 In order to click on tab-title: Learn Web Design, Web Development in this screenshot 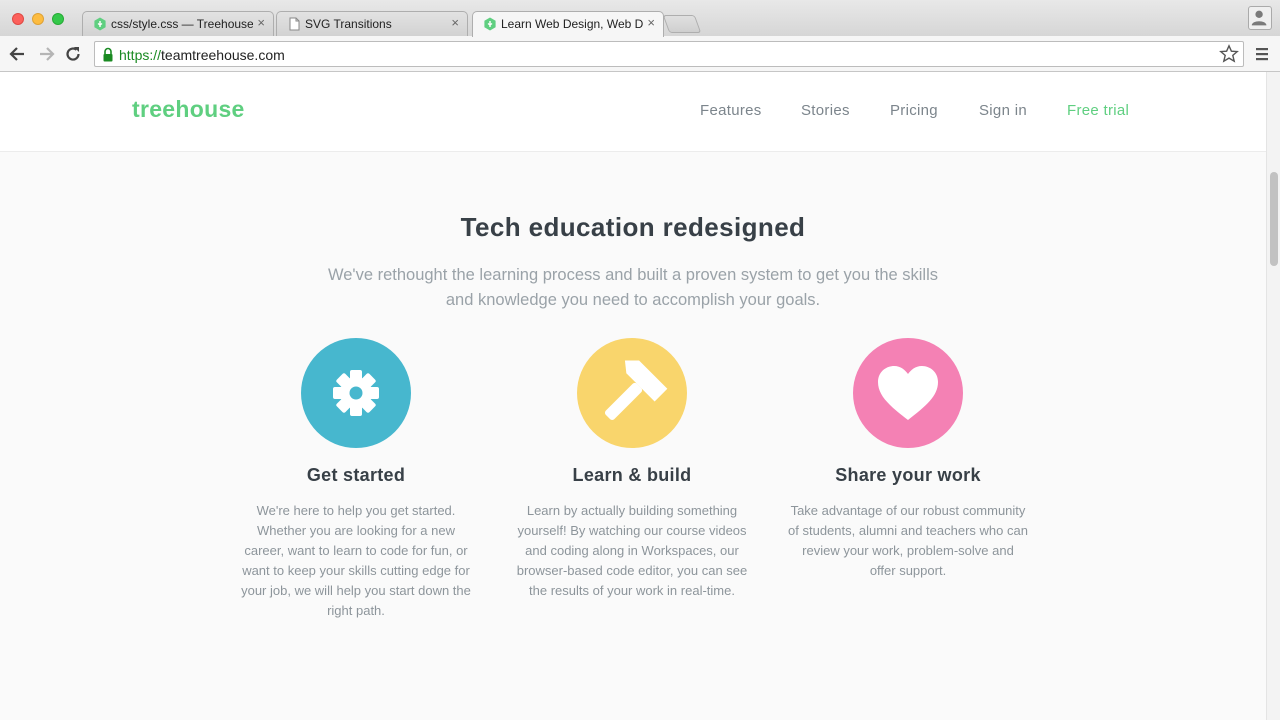, I will do `click(572, 24)`.